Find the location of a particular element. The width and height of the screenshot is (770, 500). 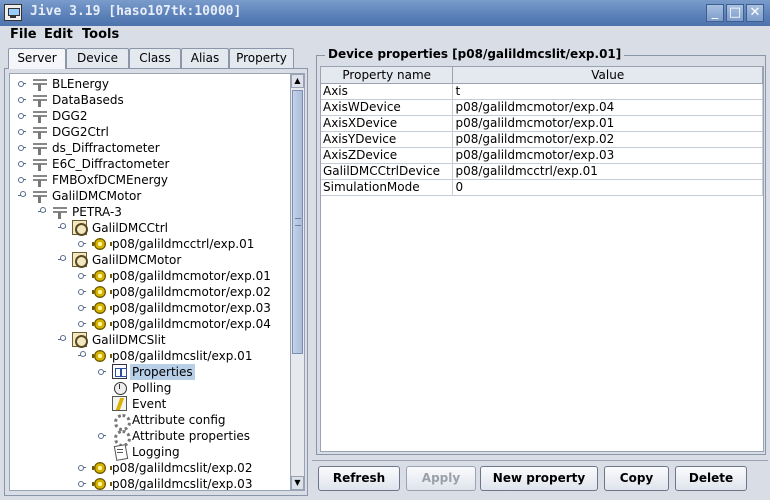

menu-tools: Tools is located at coordinates (100, 34).